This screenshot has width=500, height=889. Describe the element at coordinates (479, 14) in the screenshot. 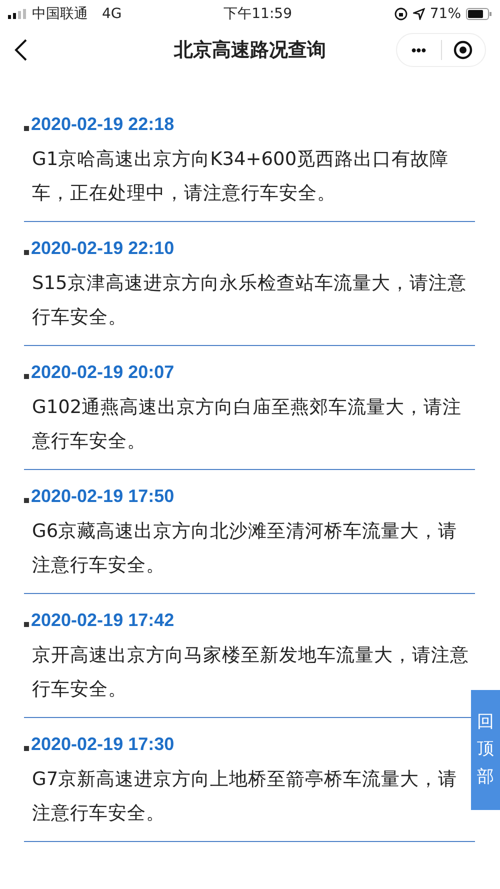

I see `battery-icon` at that location.